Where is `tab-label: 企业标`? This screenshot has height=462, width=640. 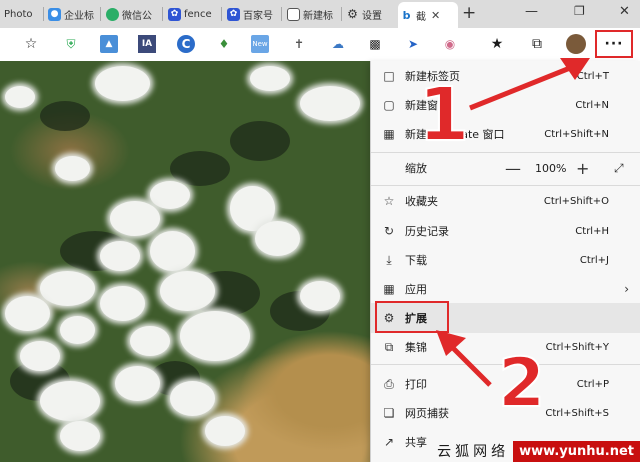 tab-label: 企业标 is located at coordinates (79, 16).